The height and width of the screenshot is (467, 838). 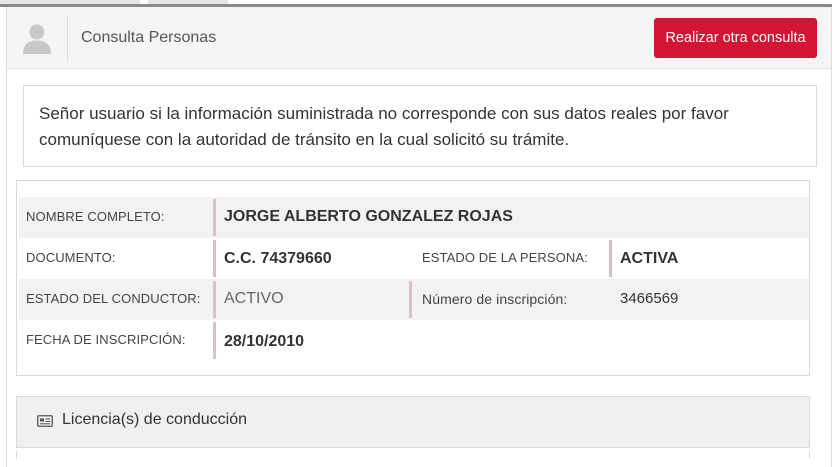 What do you see at coordinates (414, 340) in the screenshot?
I see `detail-row: FECHA DE INSCRIPCIÓN: 28/10/2010` at bounding box center [414, 340].